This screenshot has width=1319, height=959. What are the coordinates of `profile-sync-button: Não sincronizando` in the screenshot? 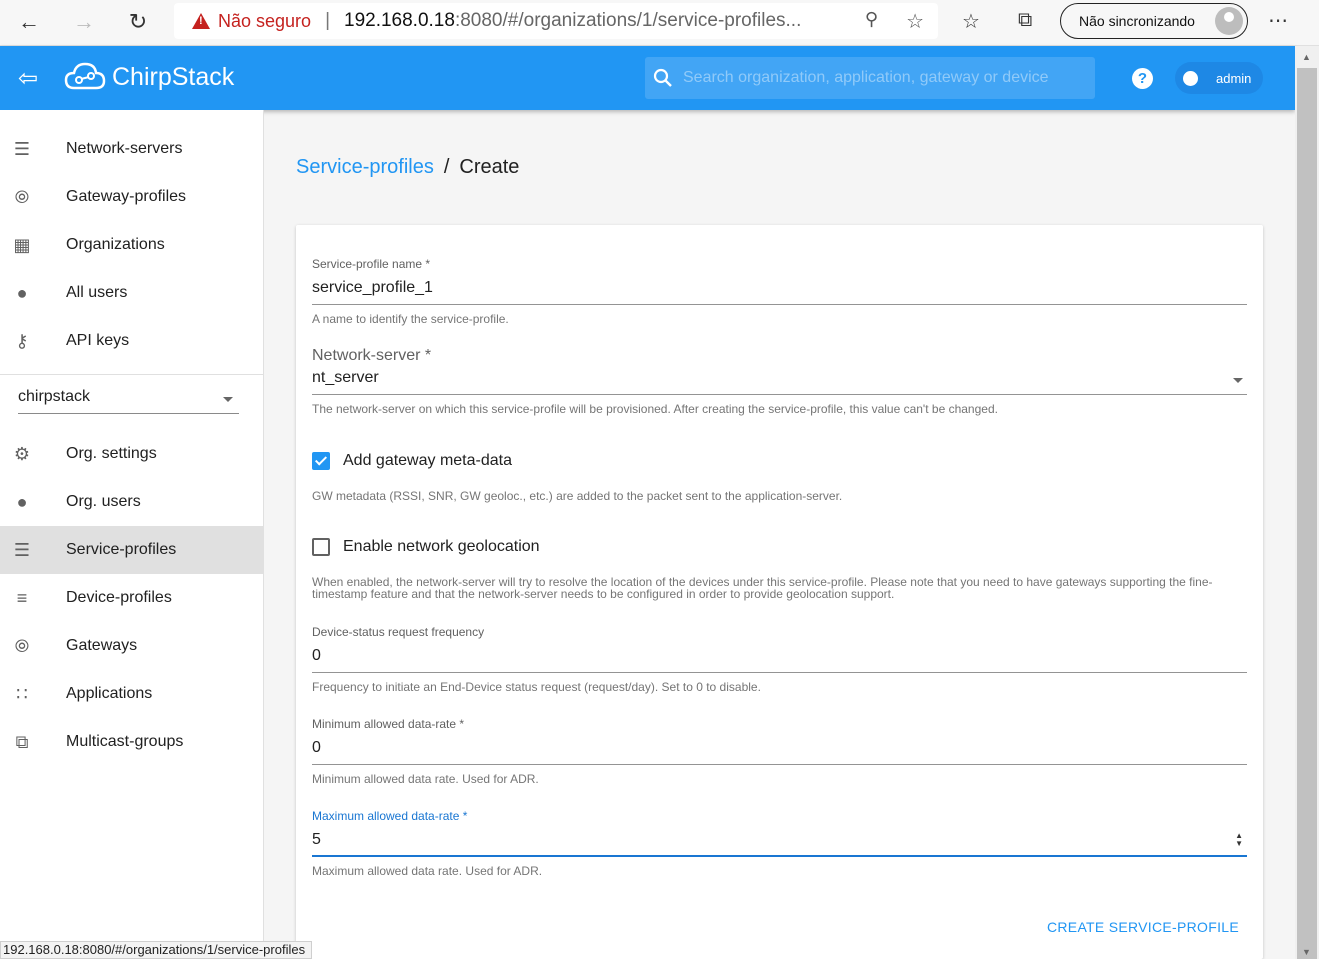 It's located at (1154, 21).